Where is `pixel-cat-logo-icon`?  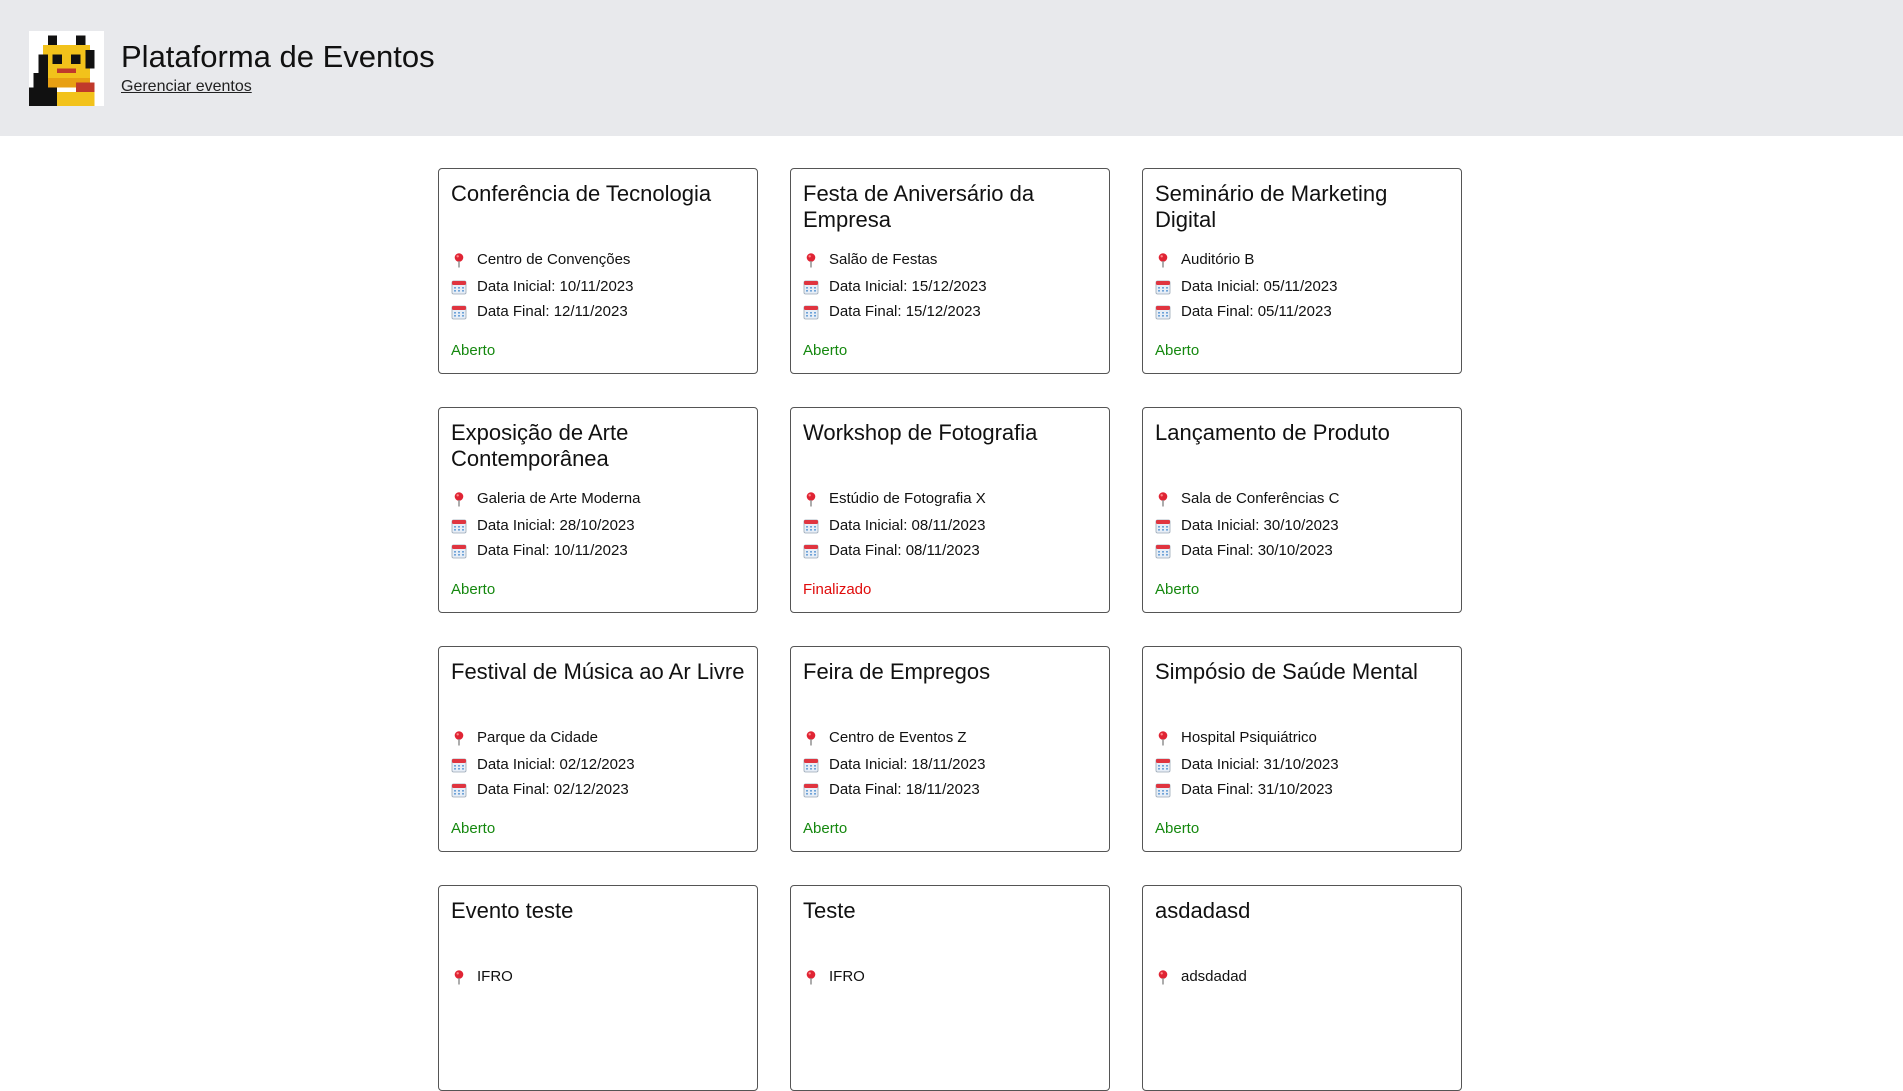
pixel-cat-logo-icon is located at coordinates (66, 68).